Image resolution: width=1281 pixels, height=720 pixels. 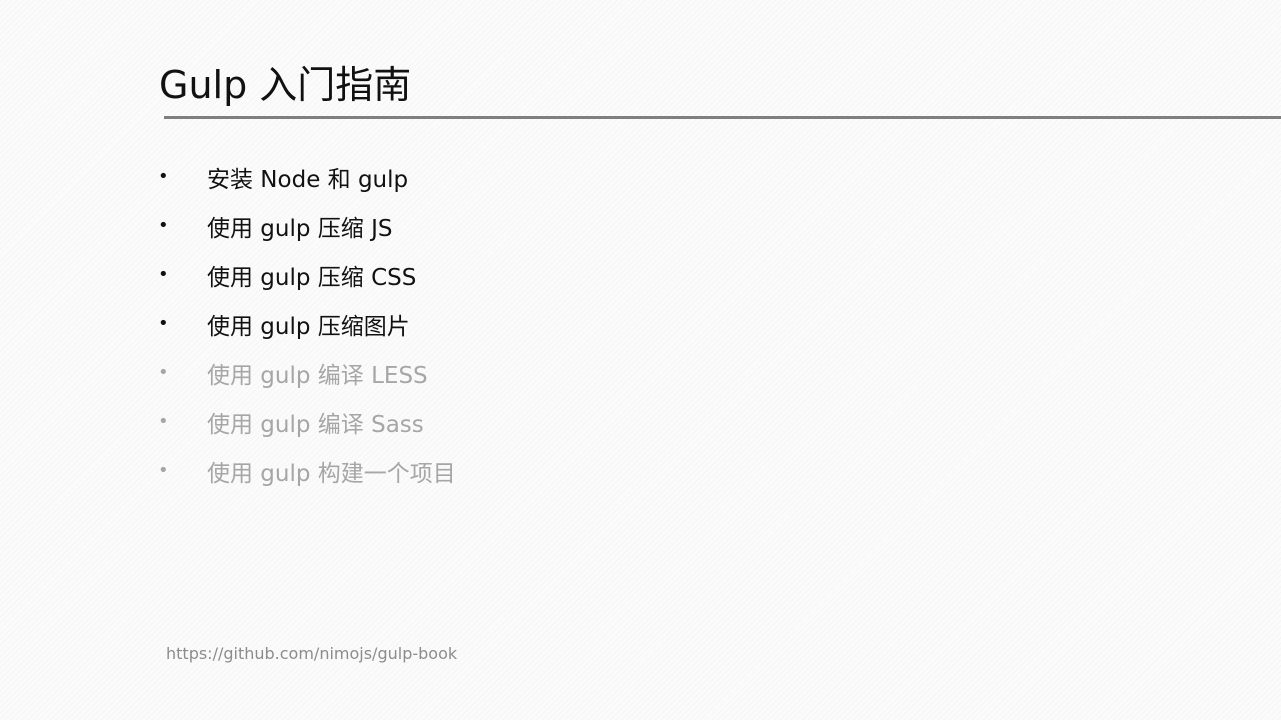 I want to click on list-item: • 使用 gulp 压缩 JS, so click(x=307, y=225).